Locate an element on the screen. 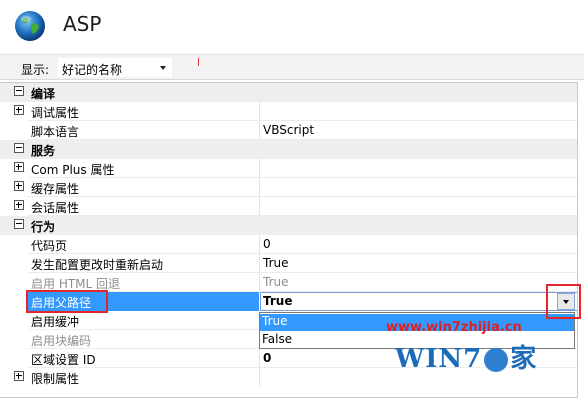 The width and height of the screenshot is (584, 400). property-name: 脚本语言 is located at coordinates (55, 132).